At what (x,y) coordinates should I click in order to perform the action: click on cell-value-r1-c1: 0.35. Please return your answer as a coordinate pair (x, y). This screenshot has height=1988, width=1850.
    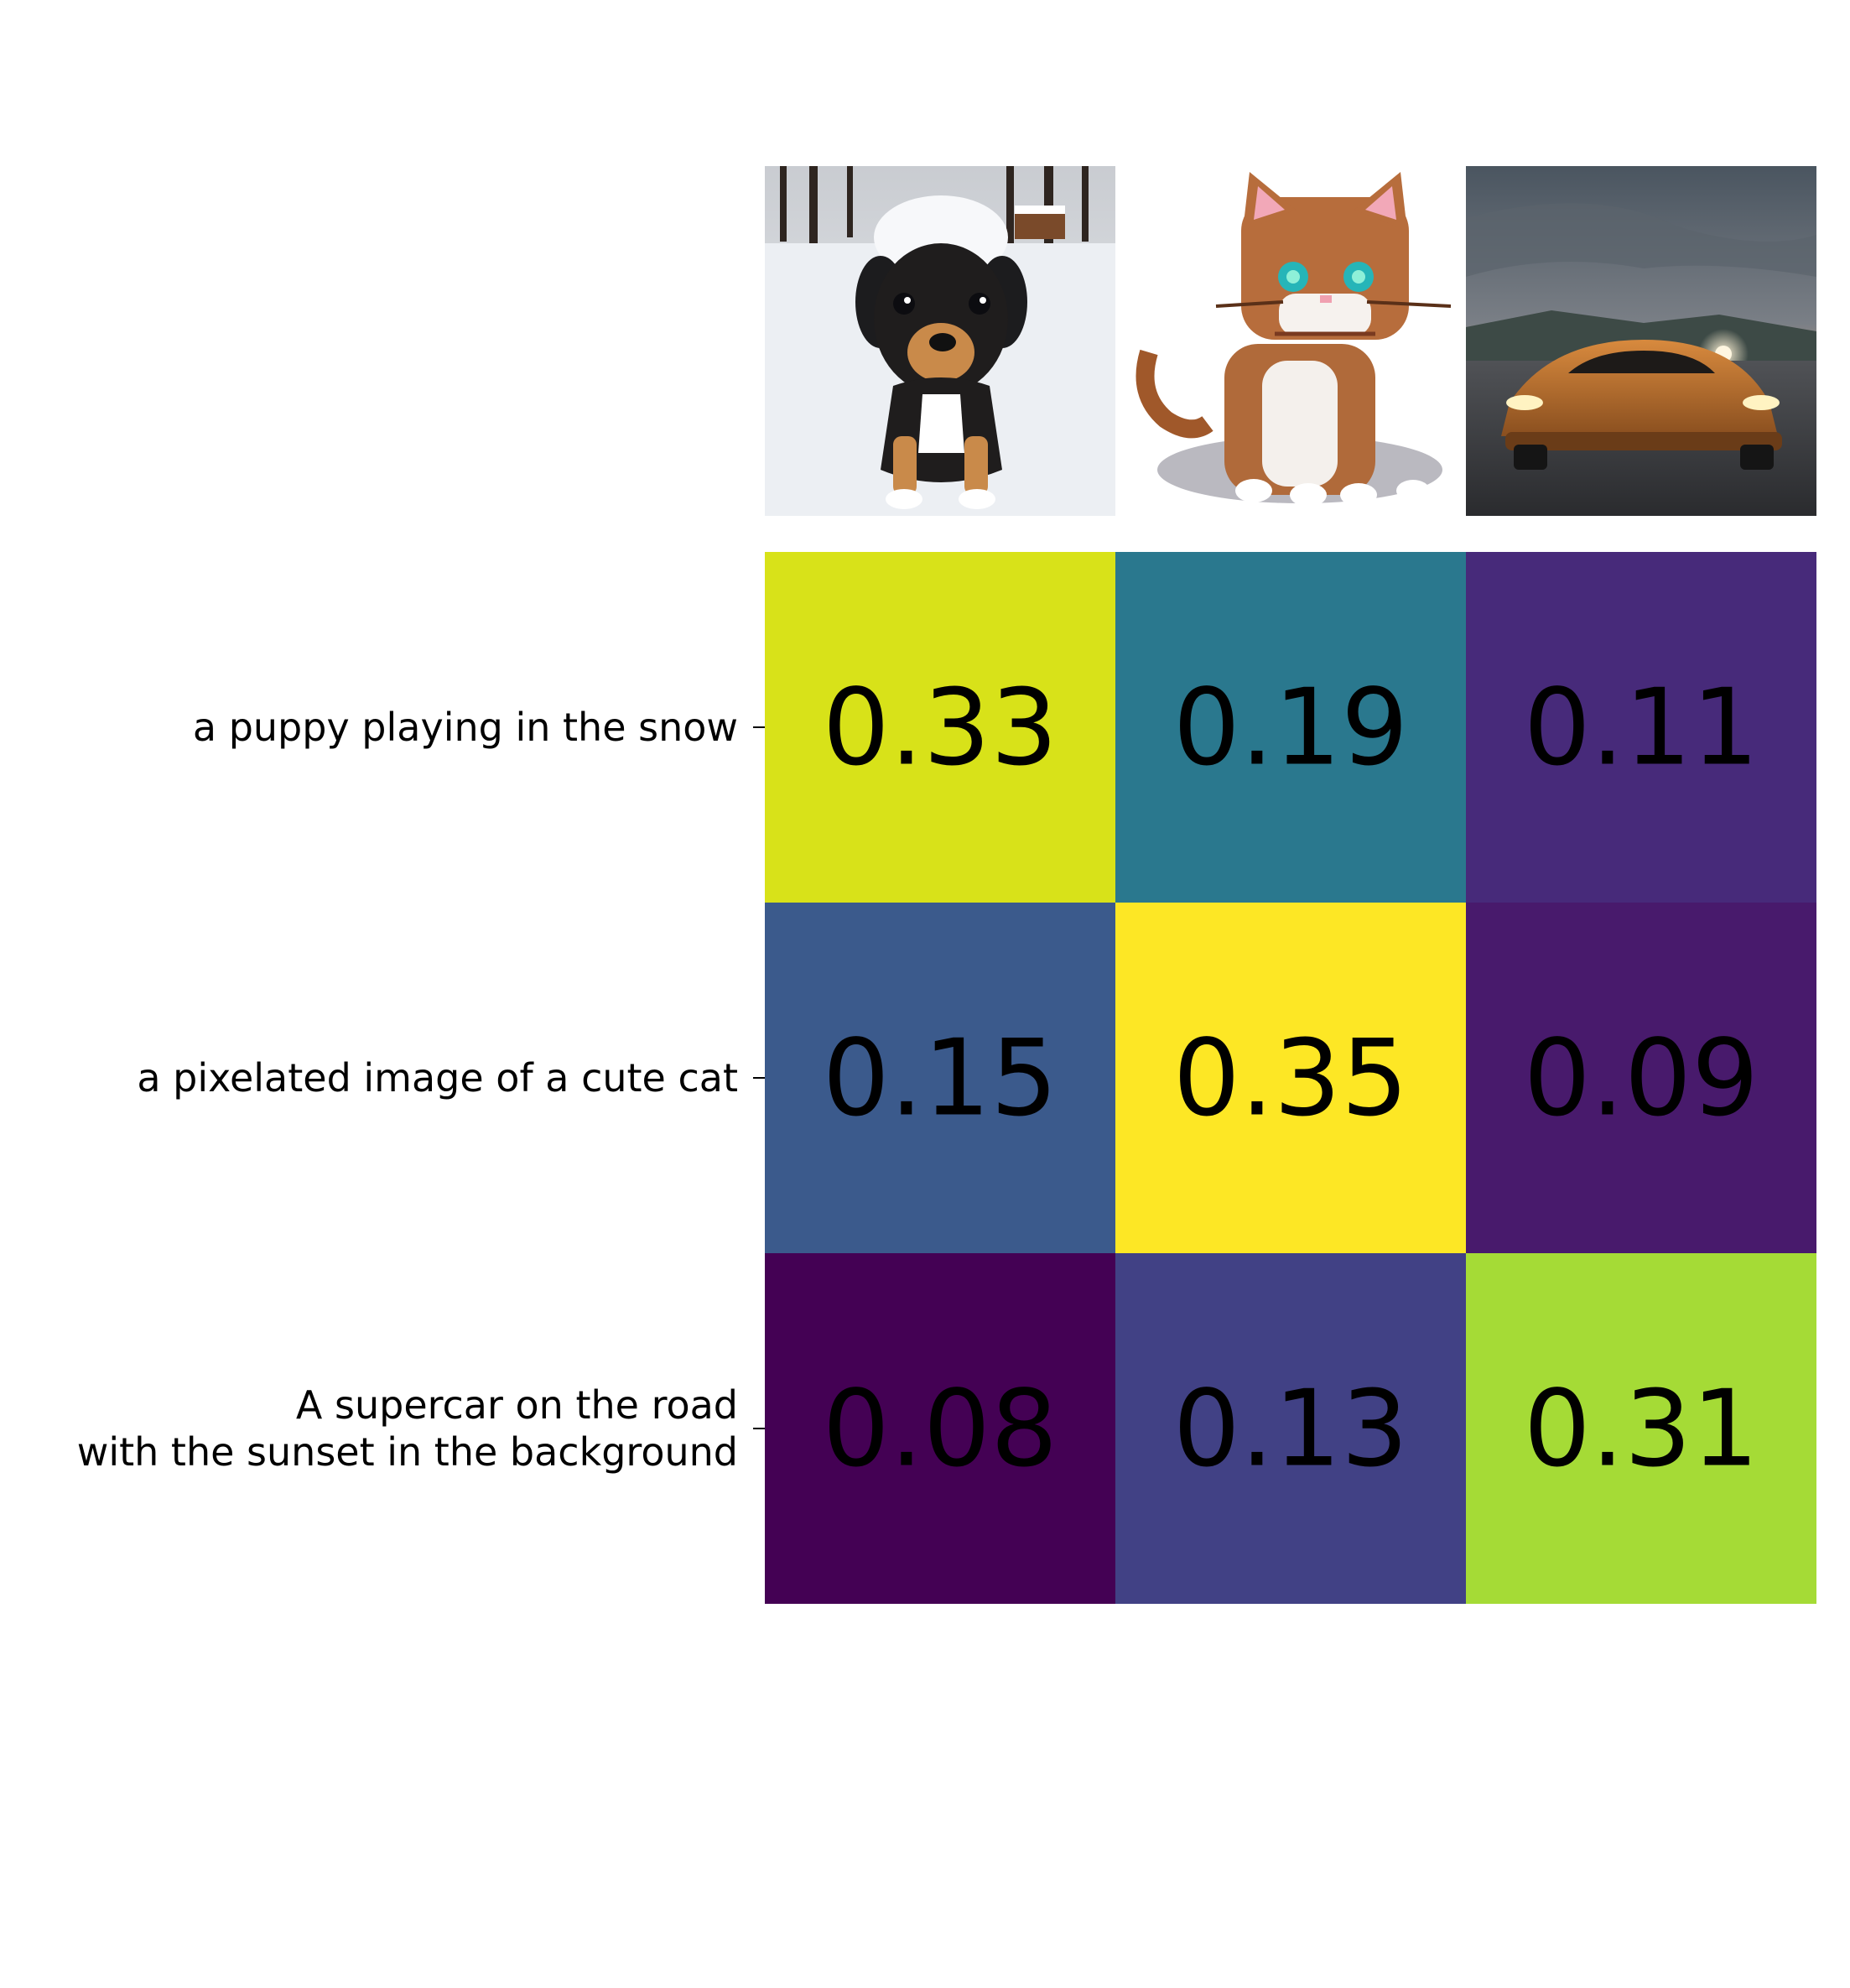
    Looking at the image, I should click on (1291, 1078).